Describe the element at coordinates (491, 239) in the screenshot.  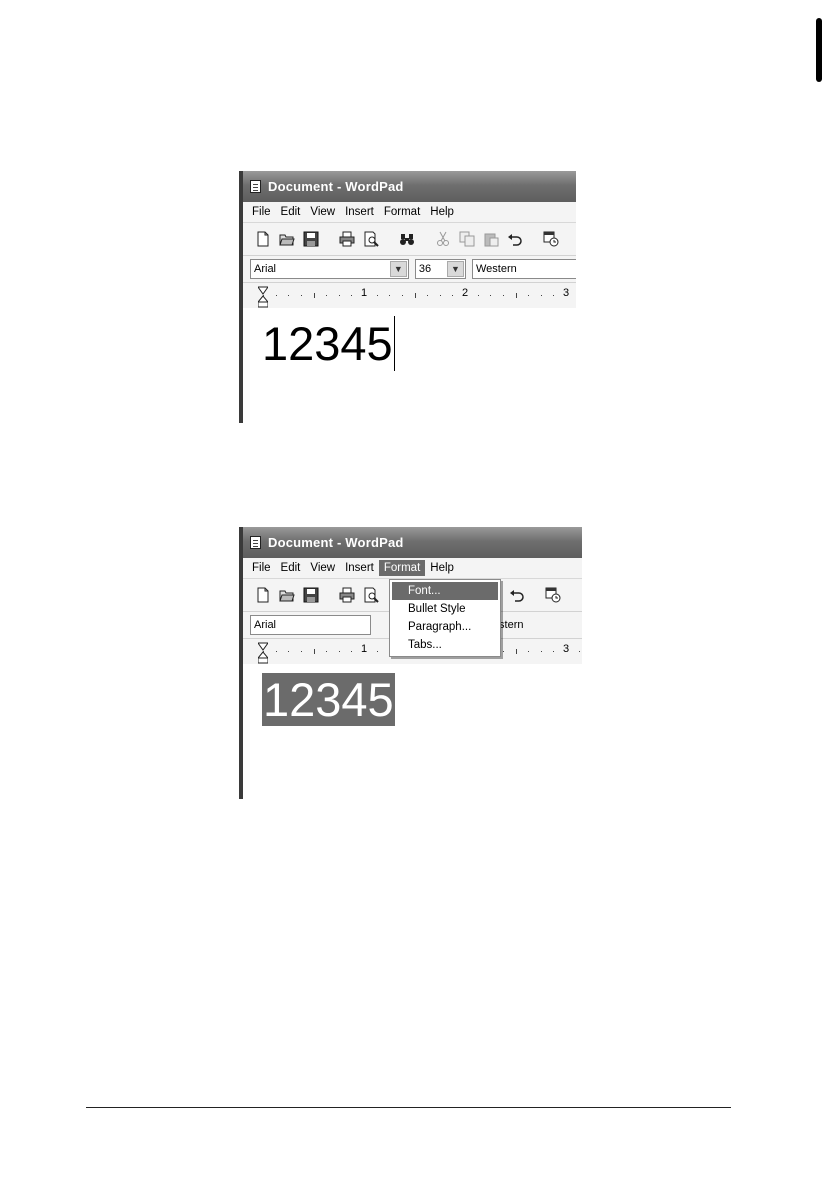
I see `paste-icon` at that location.